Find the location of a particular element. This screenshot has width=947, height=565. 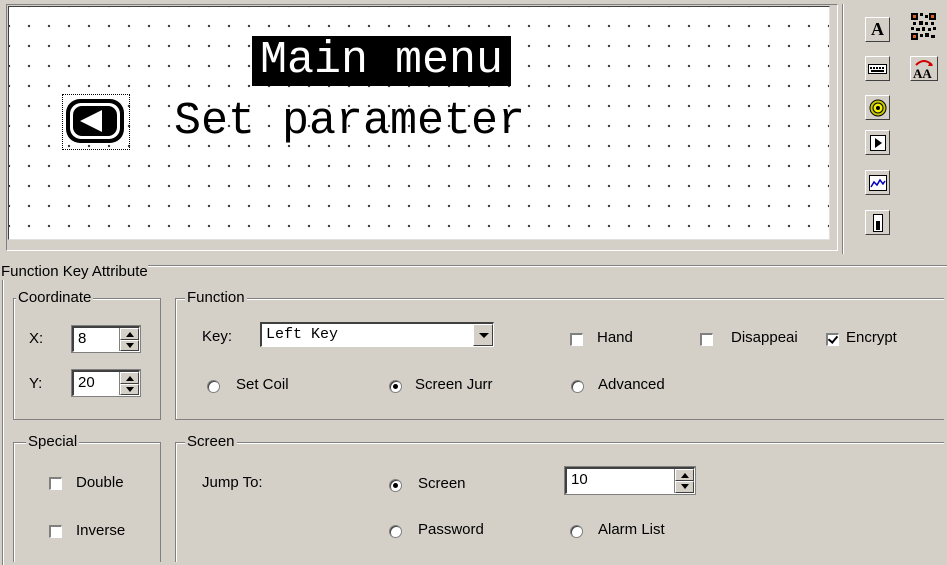

screen-number-stepper: 10 is located at coordinates (630, 480).